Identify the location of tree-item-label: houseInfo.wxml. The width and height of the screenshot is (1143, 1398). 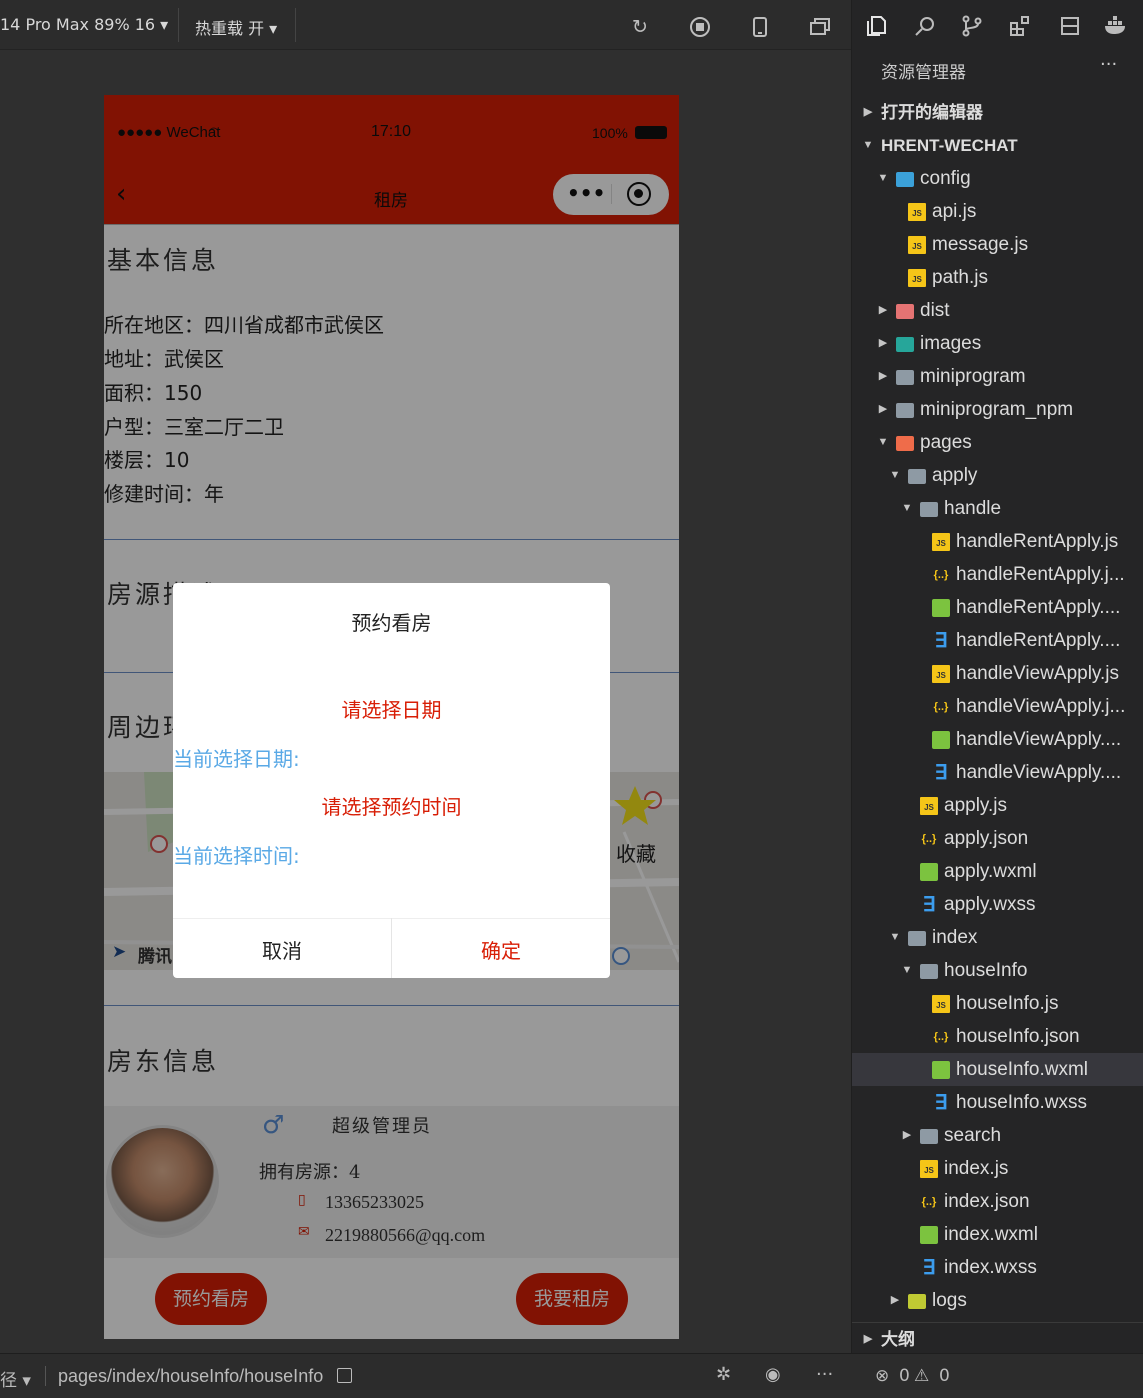
(1022, 1069).